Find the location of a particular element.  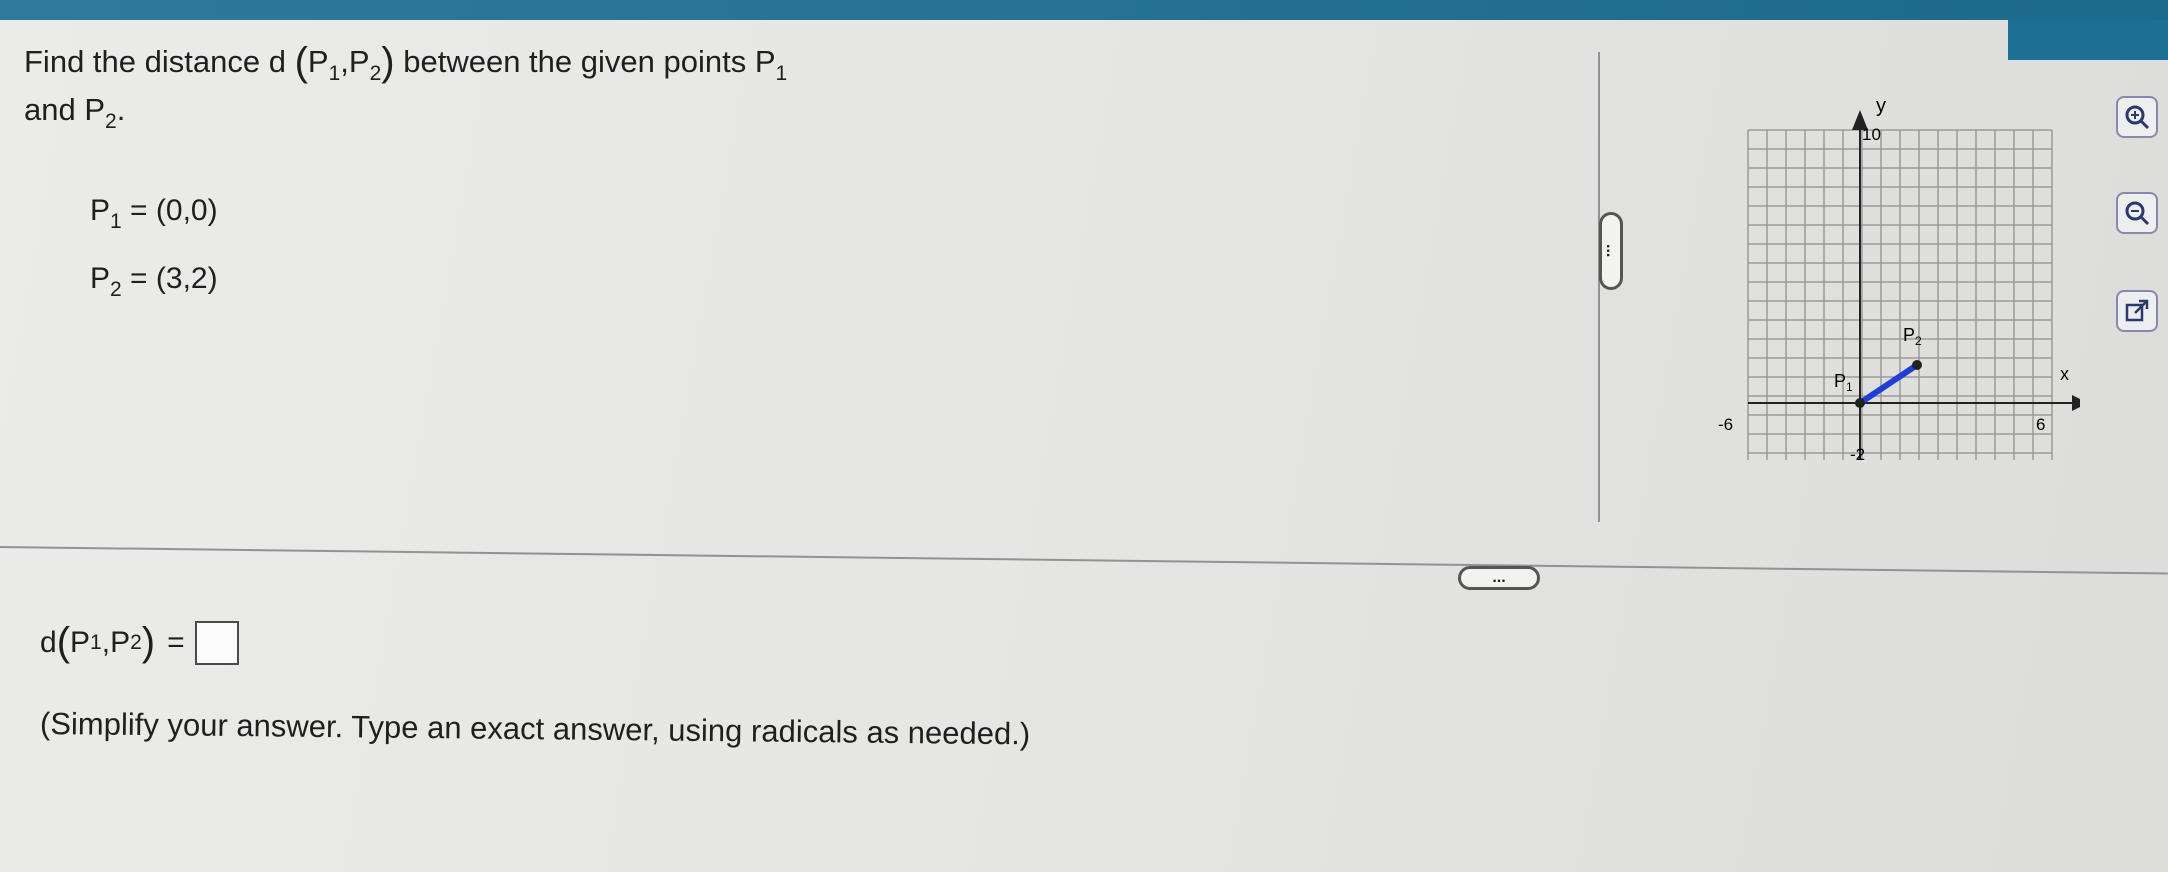

segment-p1-p2 is located at coordinates (1888, 384).